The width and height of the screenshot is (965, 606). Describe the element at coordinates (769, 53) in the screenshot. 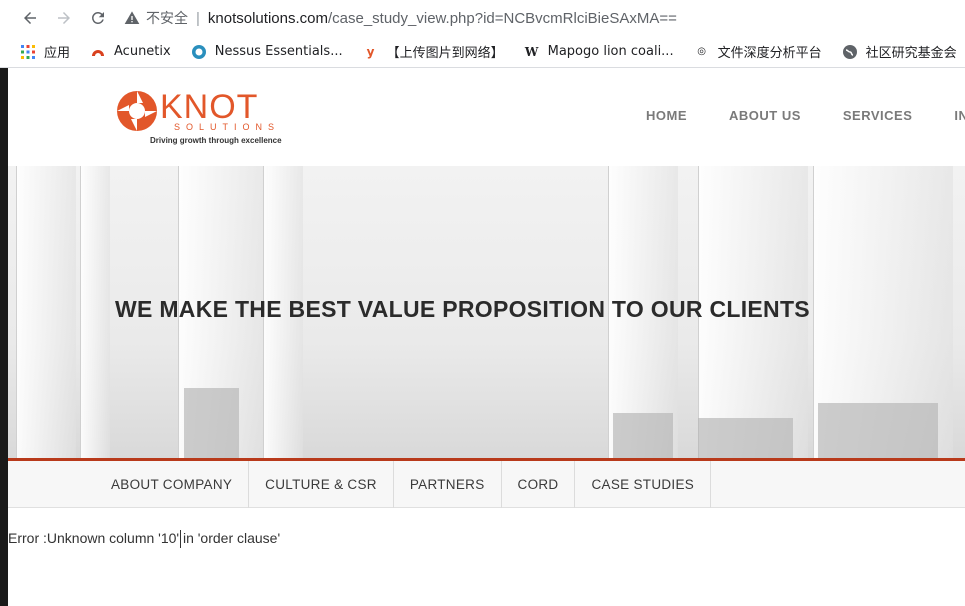

I see `bookmark-label: 文件深度分析平台` at that location.